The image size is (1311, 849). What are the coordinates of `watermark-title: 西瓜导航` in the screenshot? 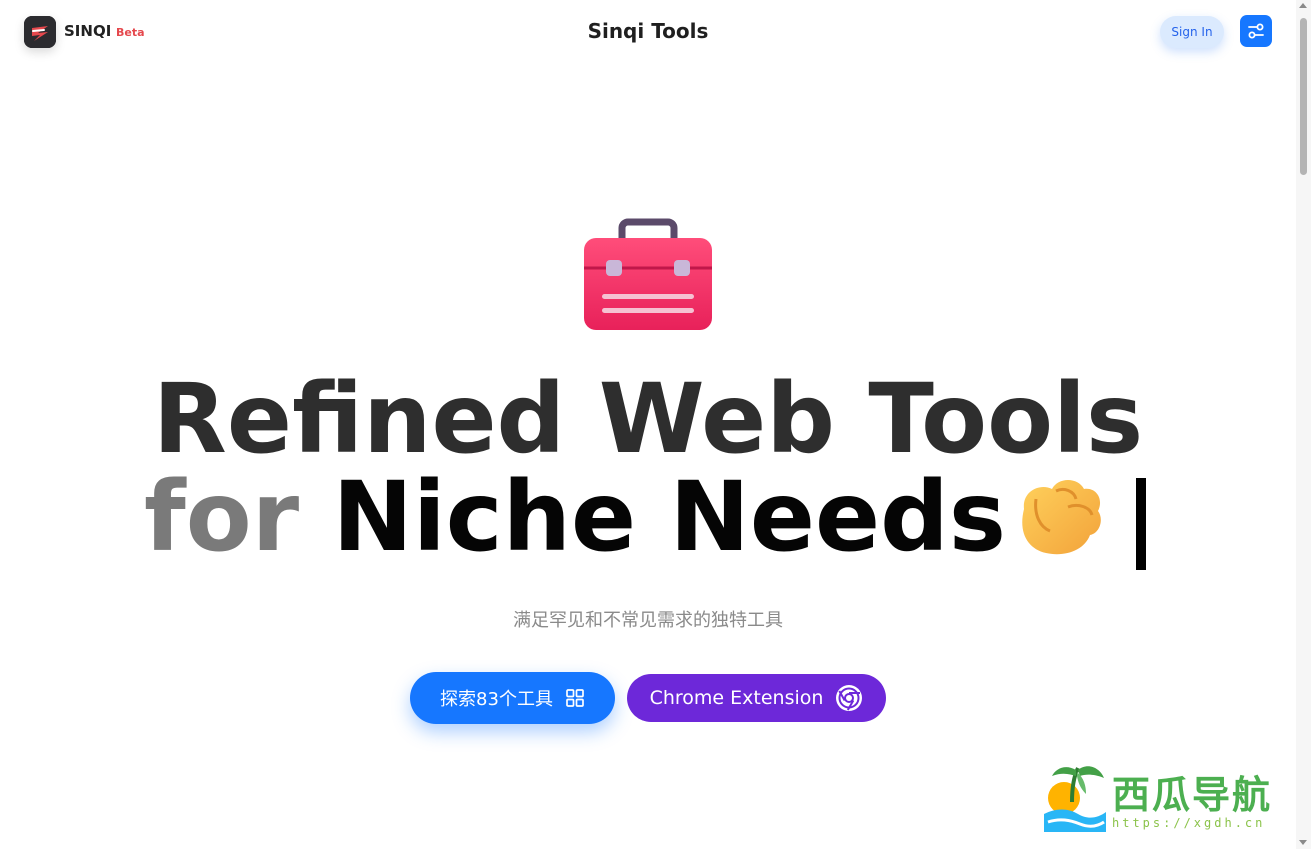 It's located at (1192, 794).